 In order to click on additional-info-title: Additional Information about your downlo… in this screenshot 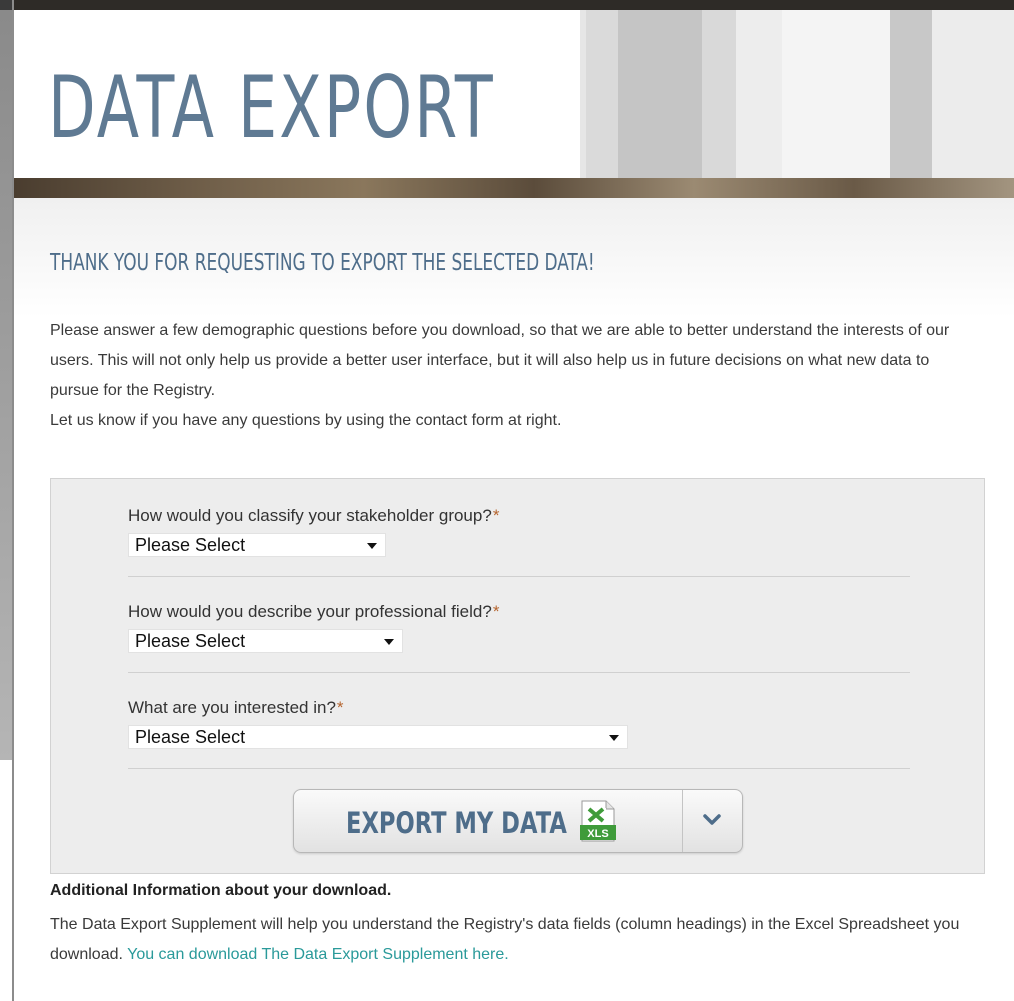, I will do `click(221, 890)`.